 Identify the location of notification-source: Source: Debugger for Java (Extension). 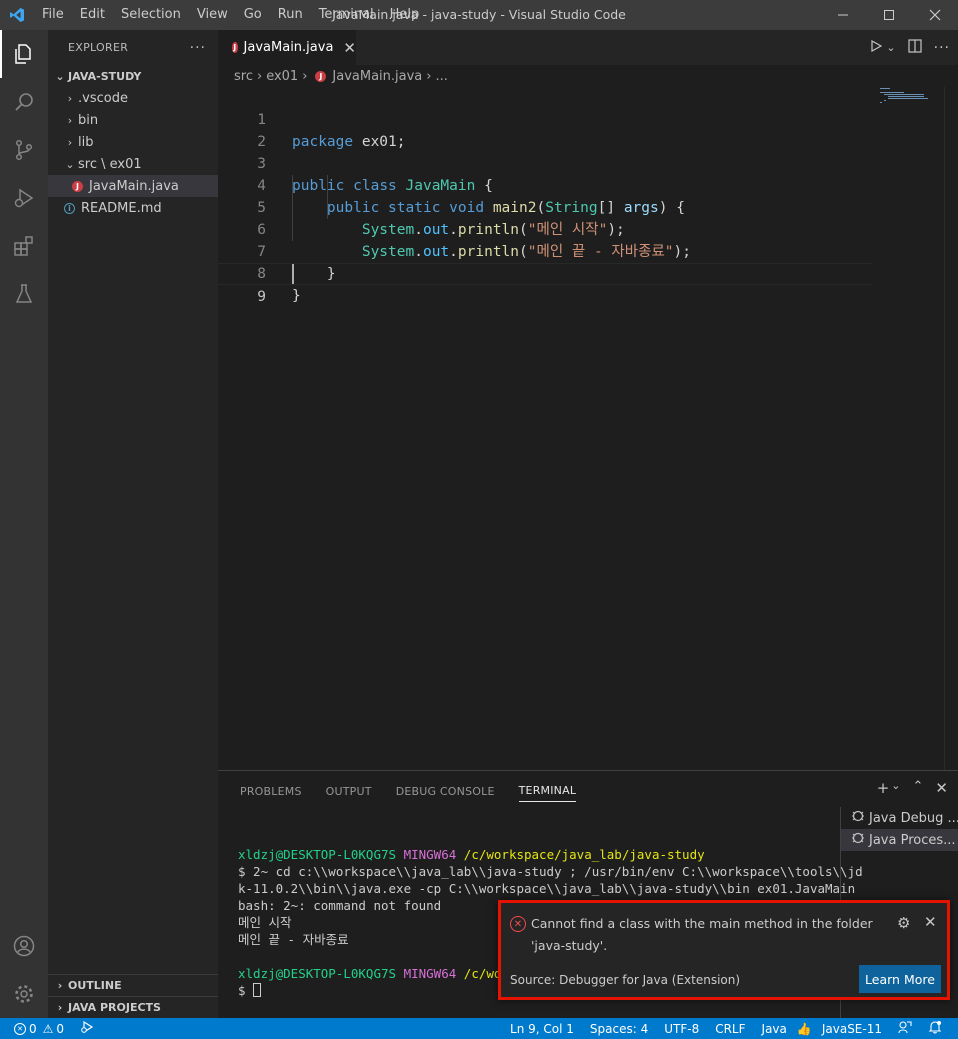
(625, 980).